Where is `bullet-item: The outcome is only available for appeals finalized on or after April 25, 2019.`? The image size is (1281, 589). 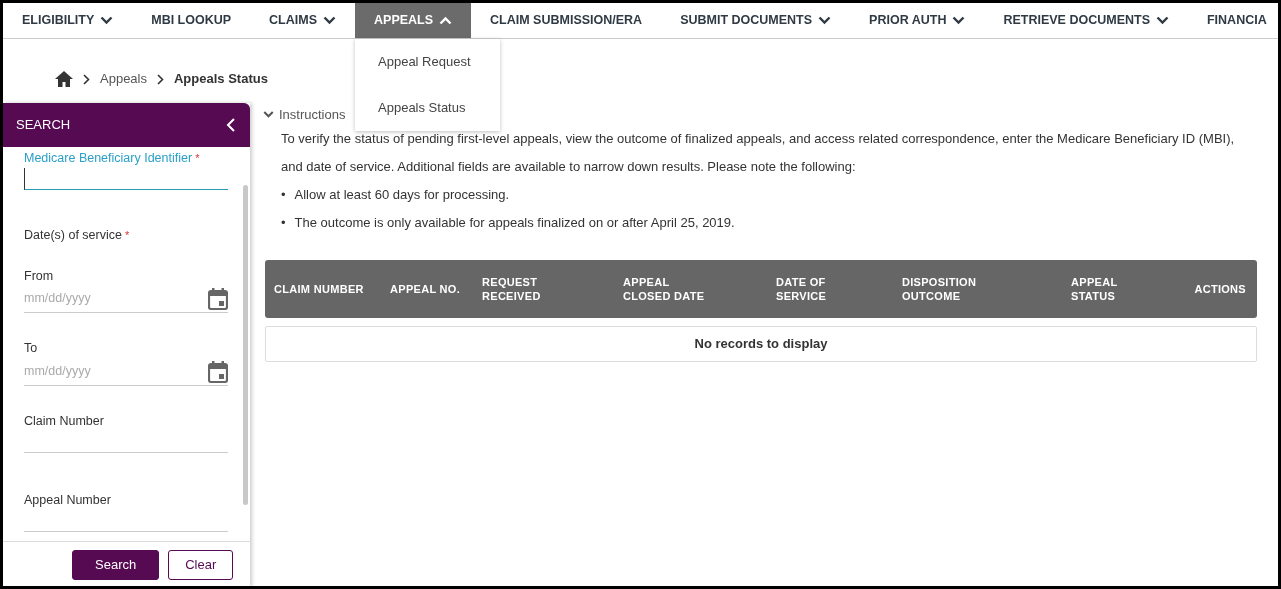
bullet-item: The outcome is only available for appeals finalized on or after April 25, 2019. is located at coordinates (514, 223).